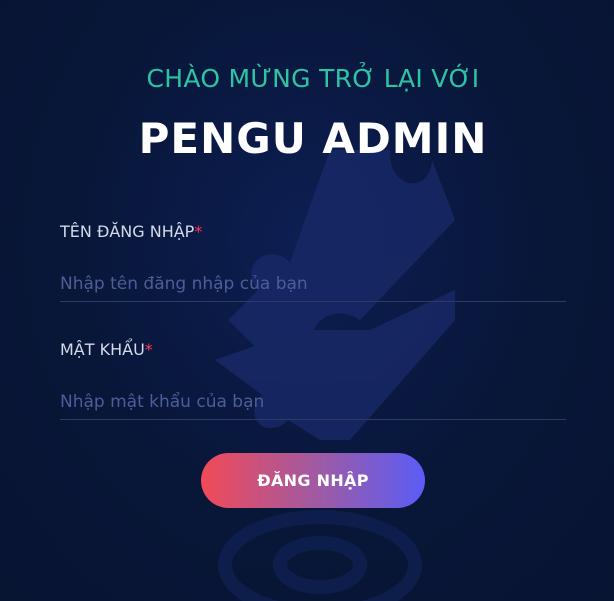 Image resolution: width=614 pixels, height=601 pixels. I want to click on username-label: TÊN ĐĂNG NHẬP*, so click(131, 231).